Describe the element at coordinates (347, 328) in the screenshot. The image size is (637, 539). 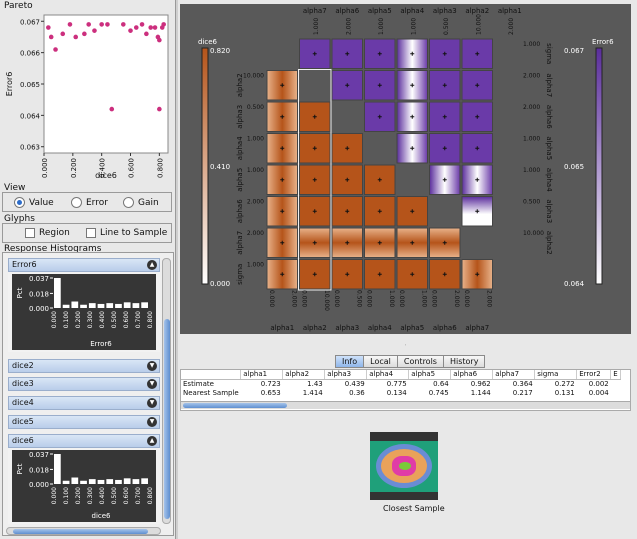
I see `bottom-axis-label: alpha3` at that location.